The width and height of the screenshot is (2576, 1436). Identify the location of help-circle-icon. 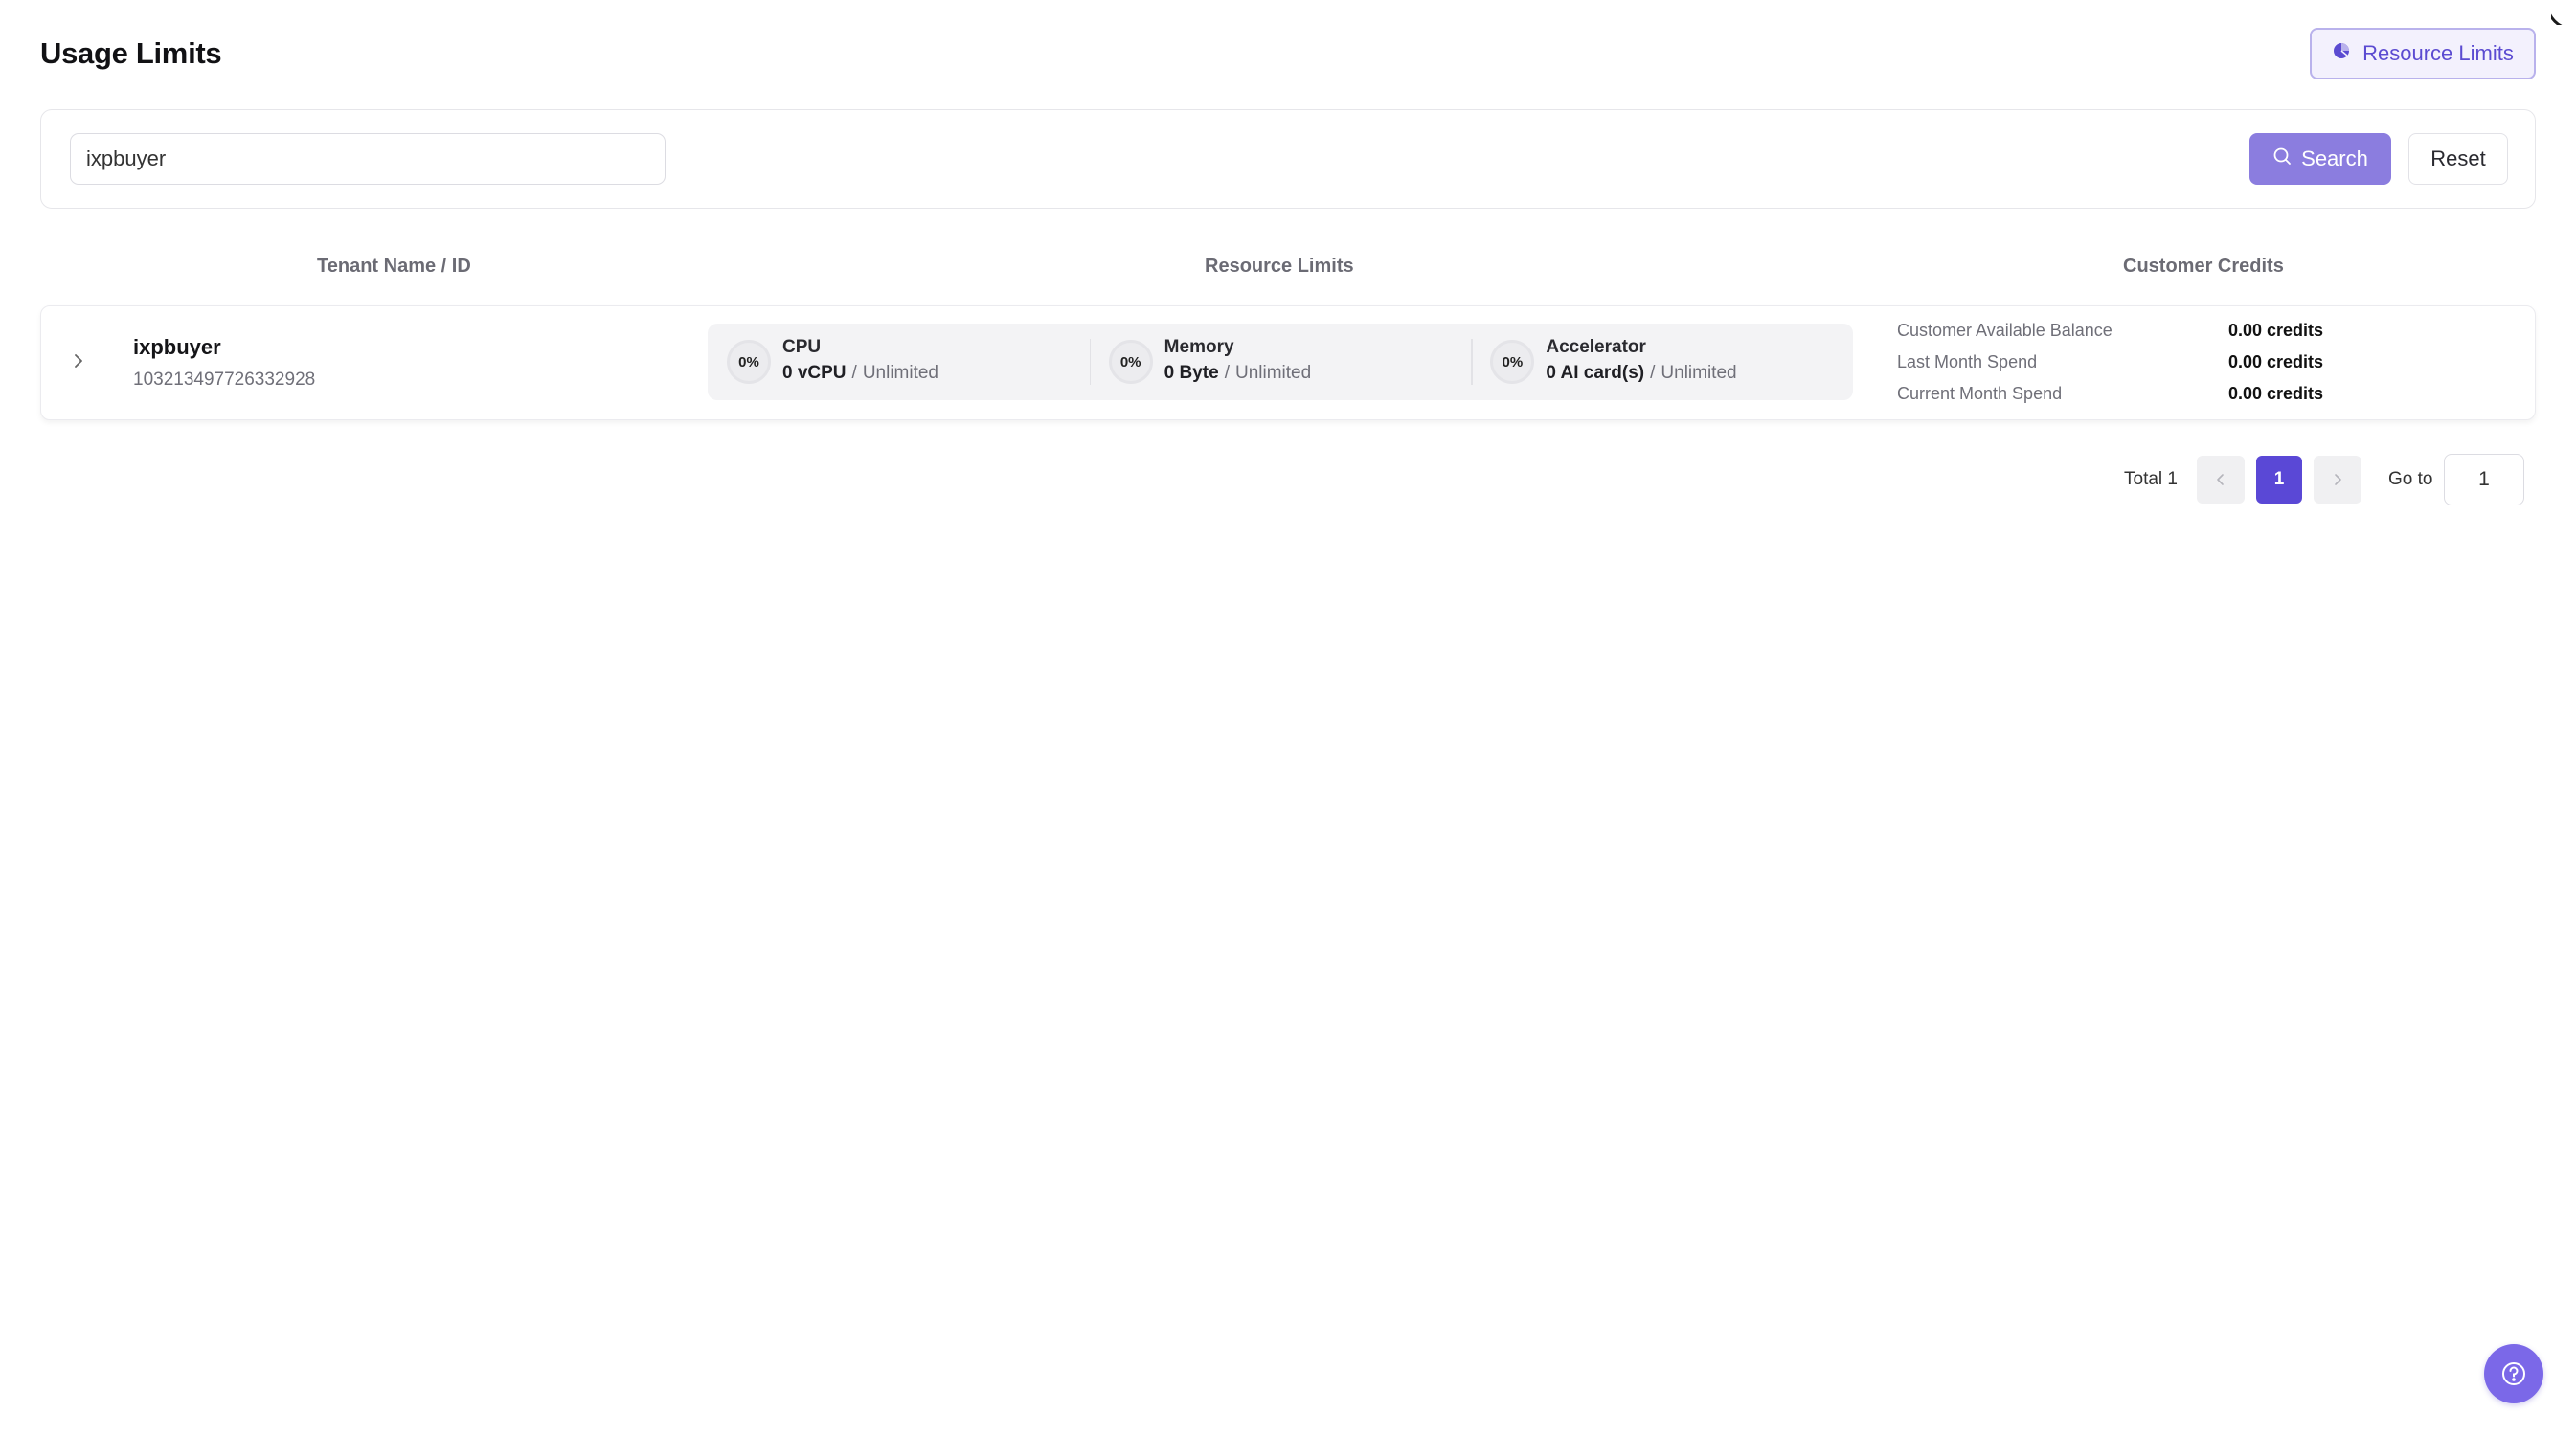
(2513, 1373).